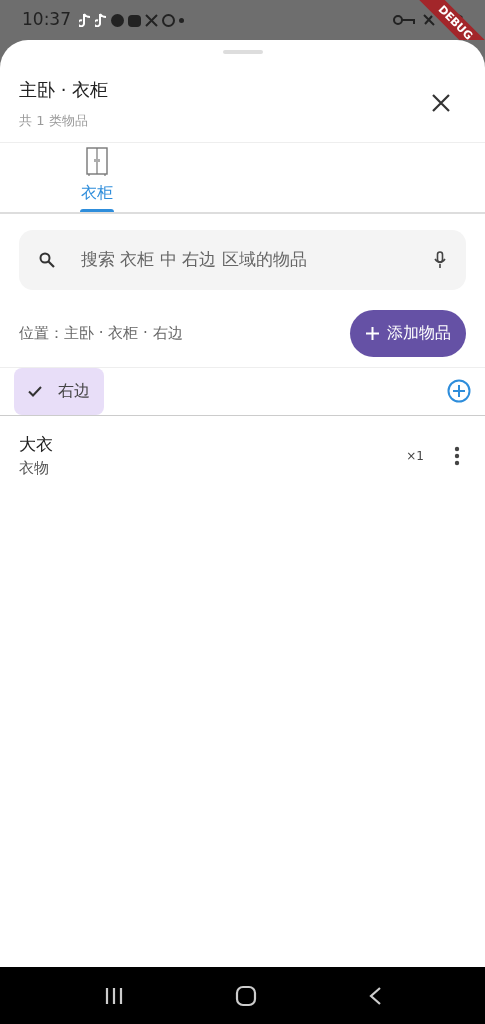  What do you see at coordinates (242, 52) in the screenshot?
I see `drag-handle` at bounding box center [242, 52].